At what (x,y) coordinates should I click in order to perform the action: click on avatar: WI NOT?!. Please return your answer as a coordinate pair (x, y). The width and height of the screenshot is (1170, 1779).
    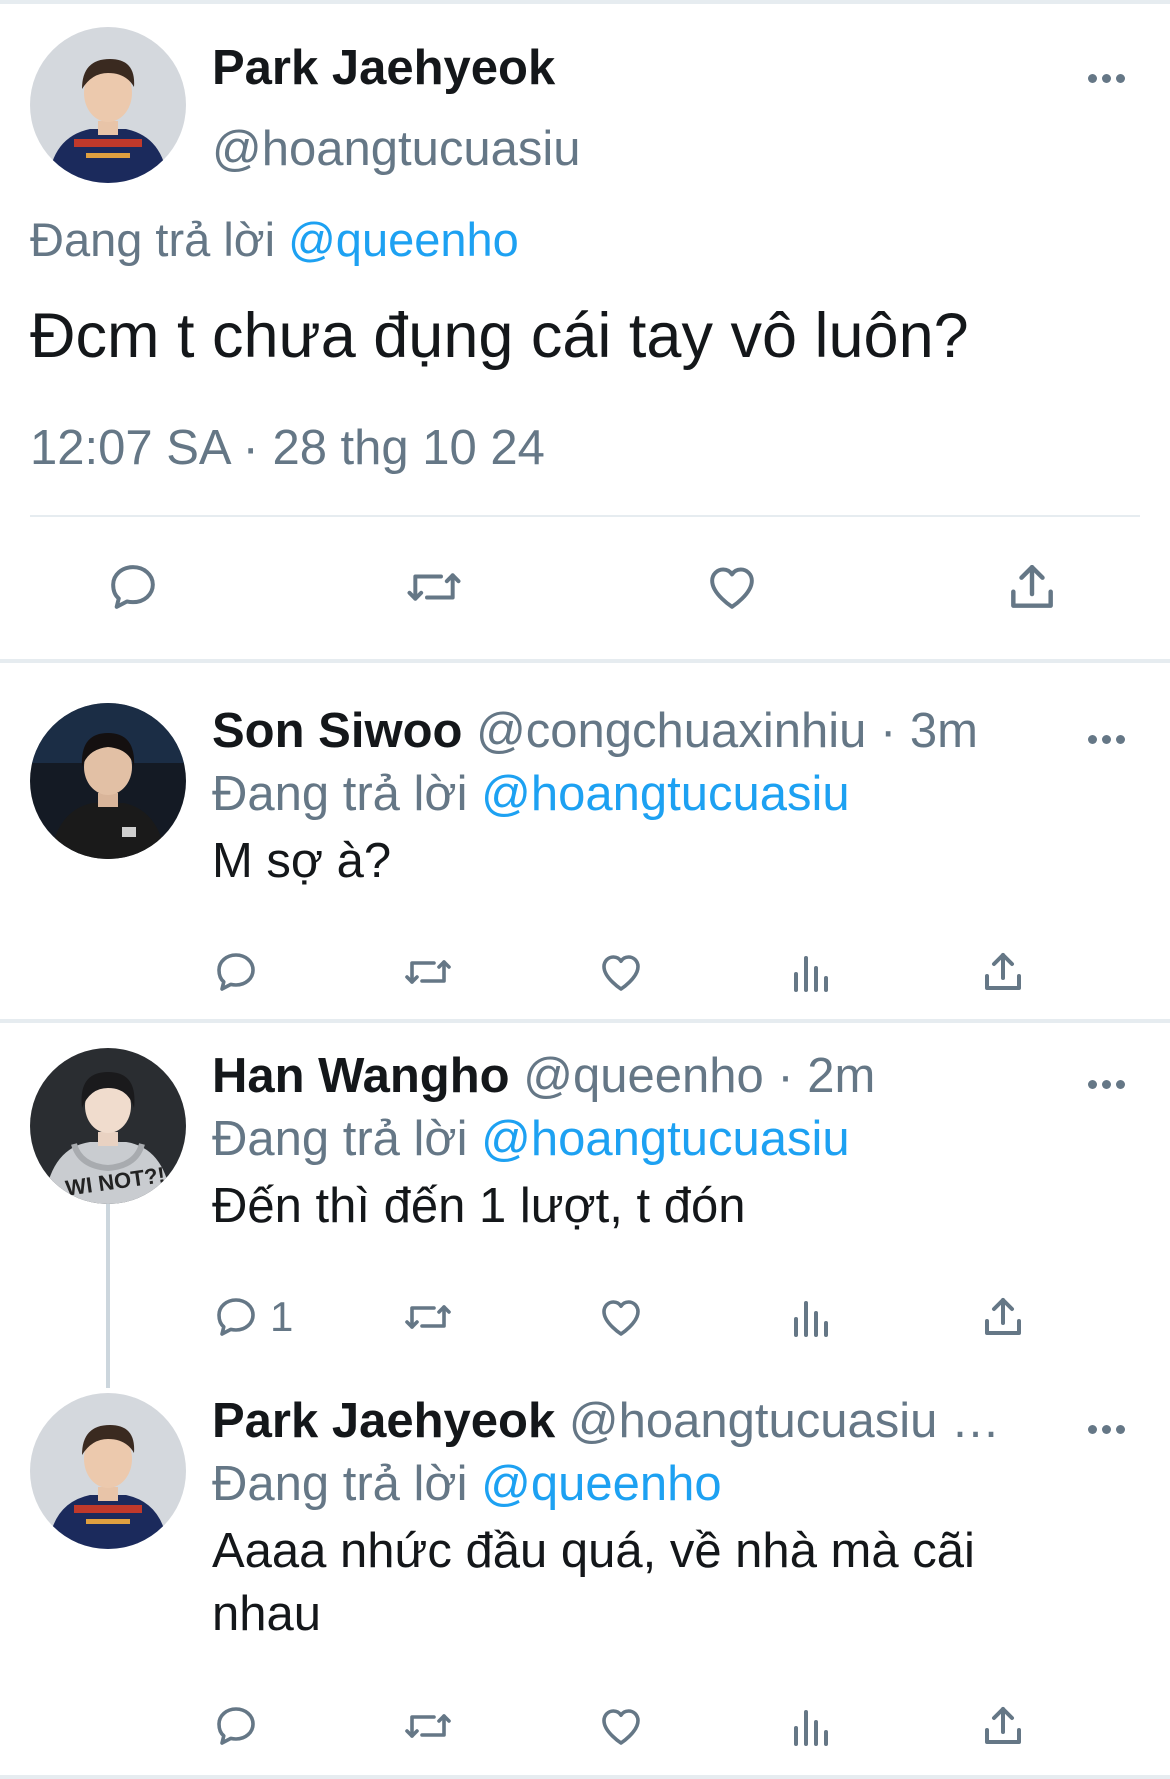
    Looking at the image, I should click on (108, 1126).